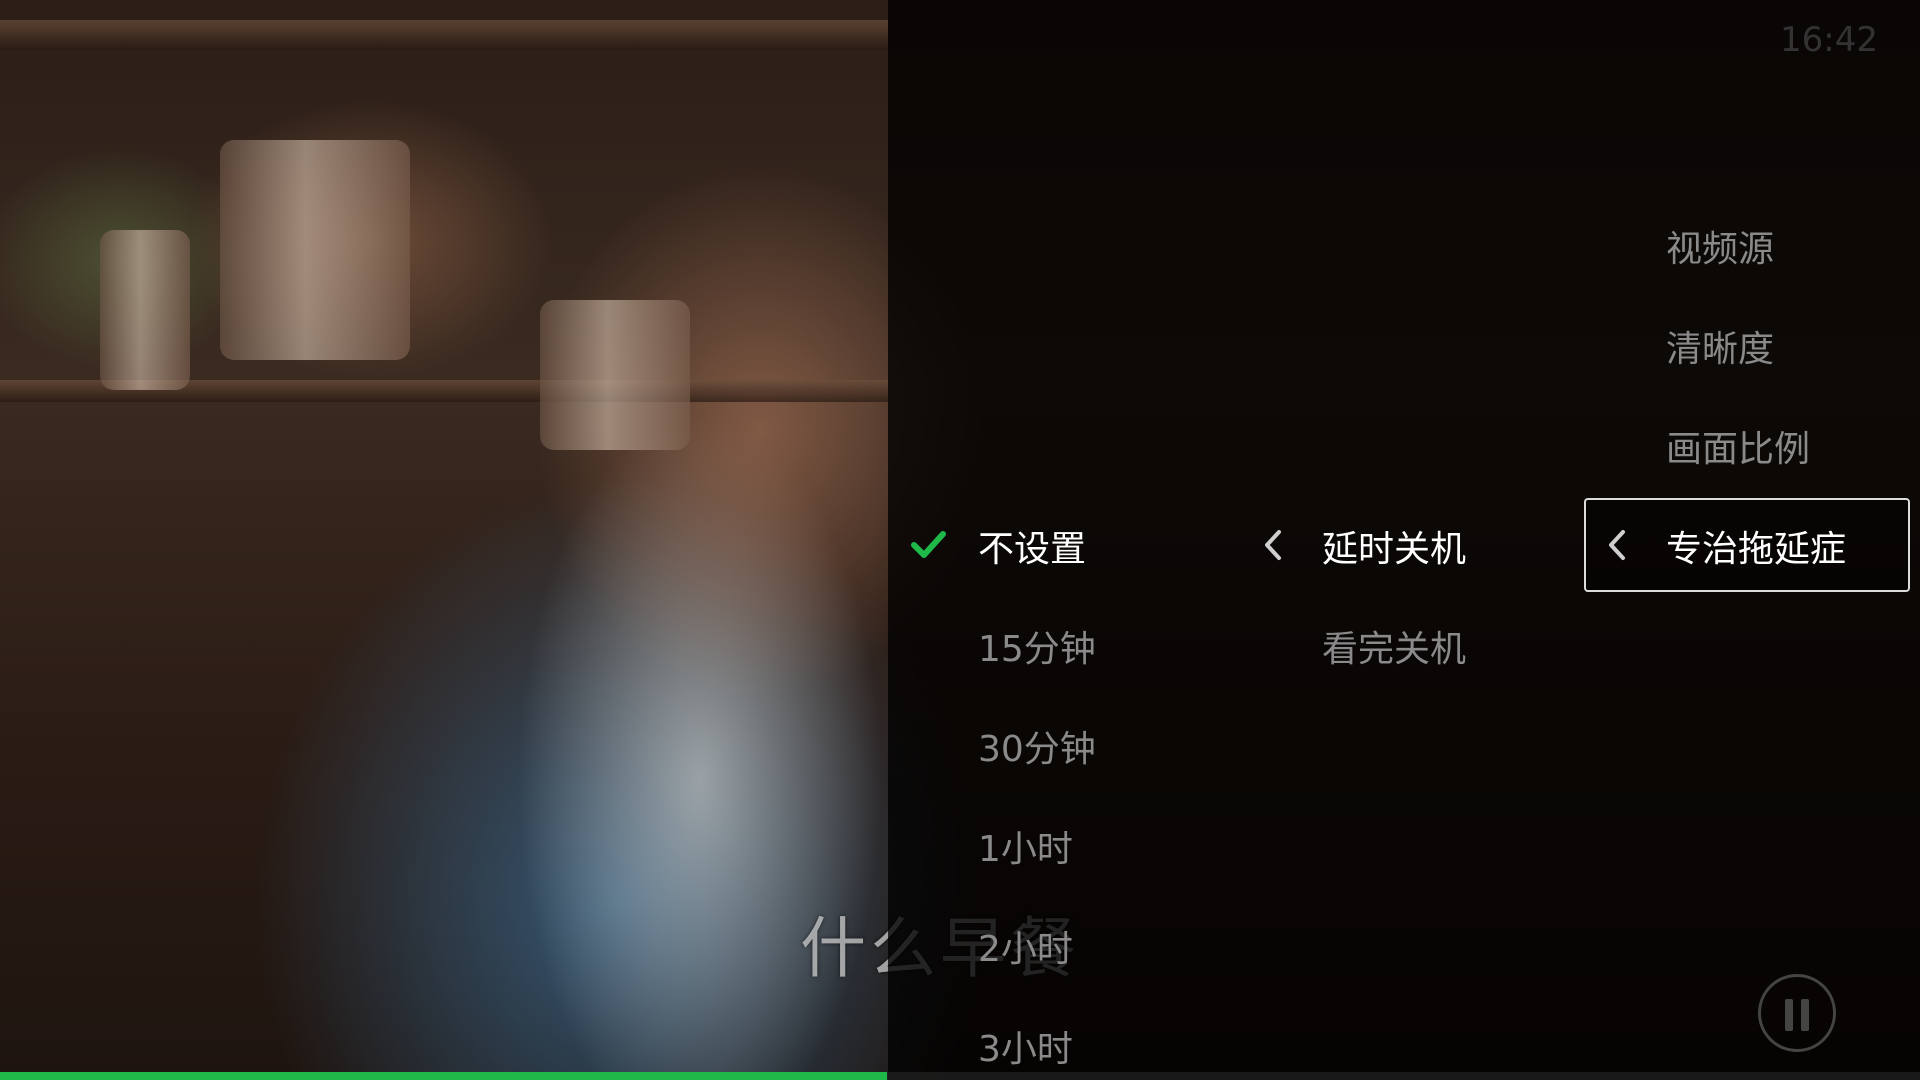 The width and height of the screenshot is (1920, 1080). What do you see at coordinates (1394, 546) in the screenshot?
I see `shutdown-delayed: 延时关机` at bounding box center [1394, 546].